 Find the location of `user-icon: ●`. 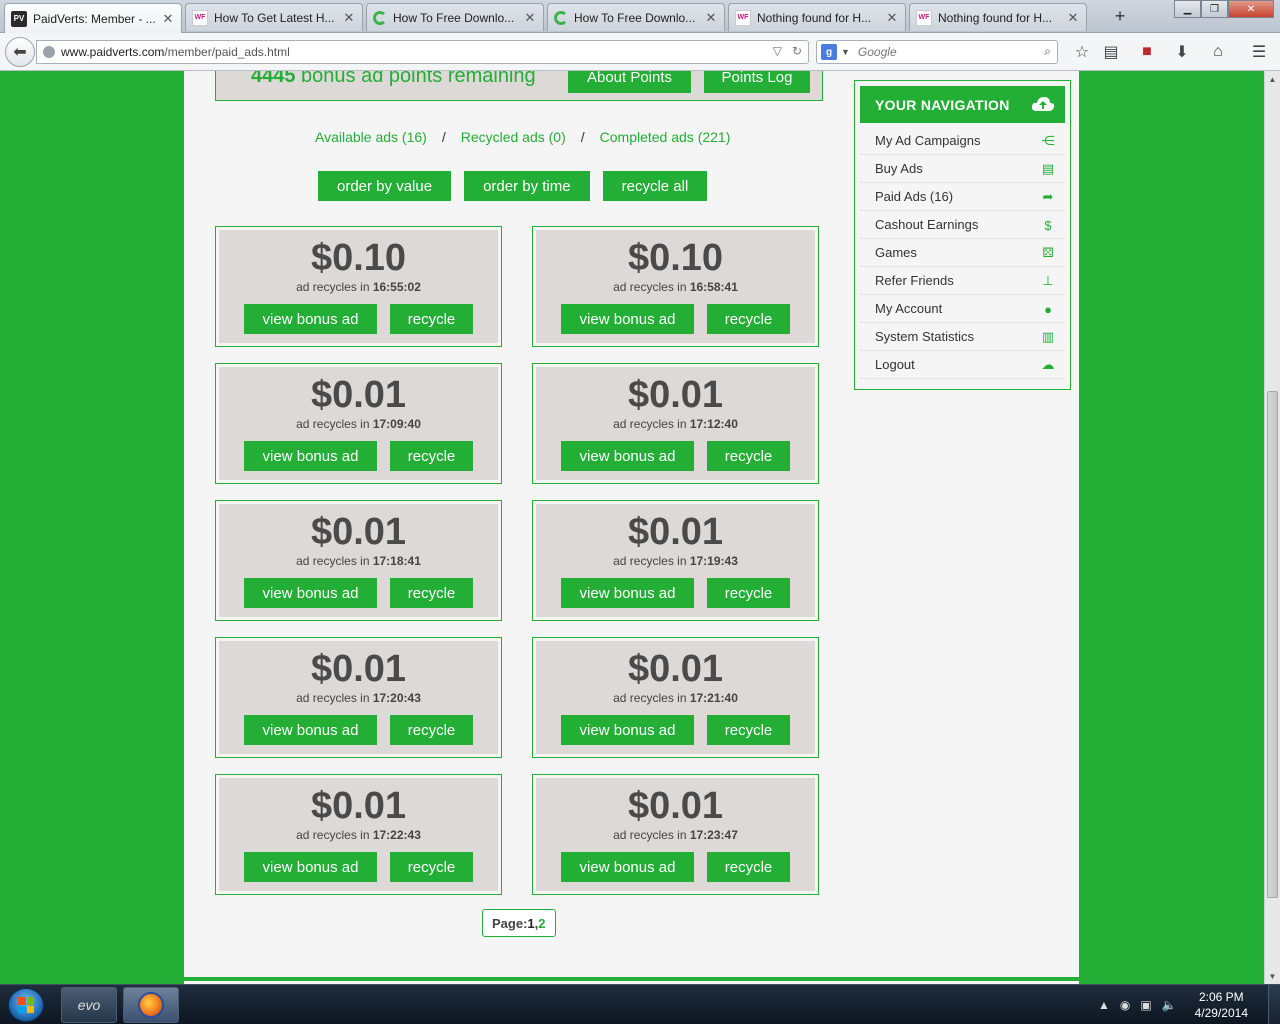

user-icon: ● is located at coordinates (1048, 309).